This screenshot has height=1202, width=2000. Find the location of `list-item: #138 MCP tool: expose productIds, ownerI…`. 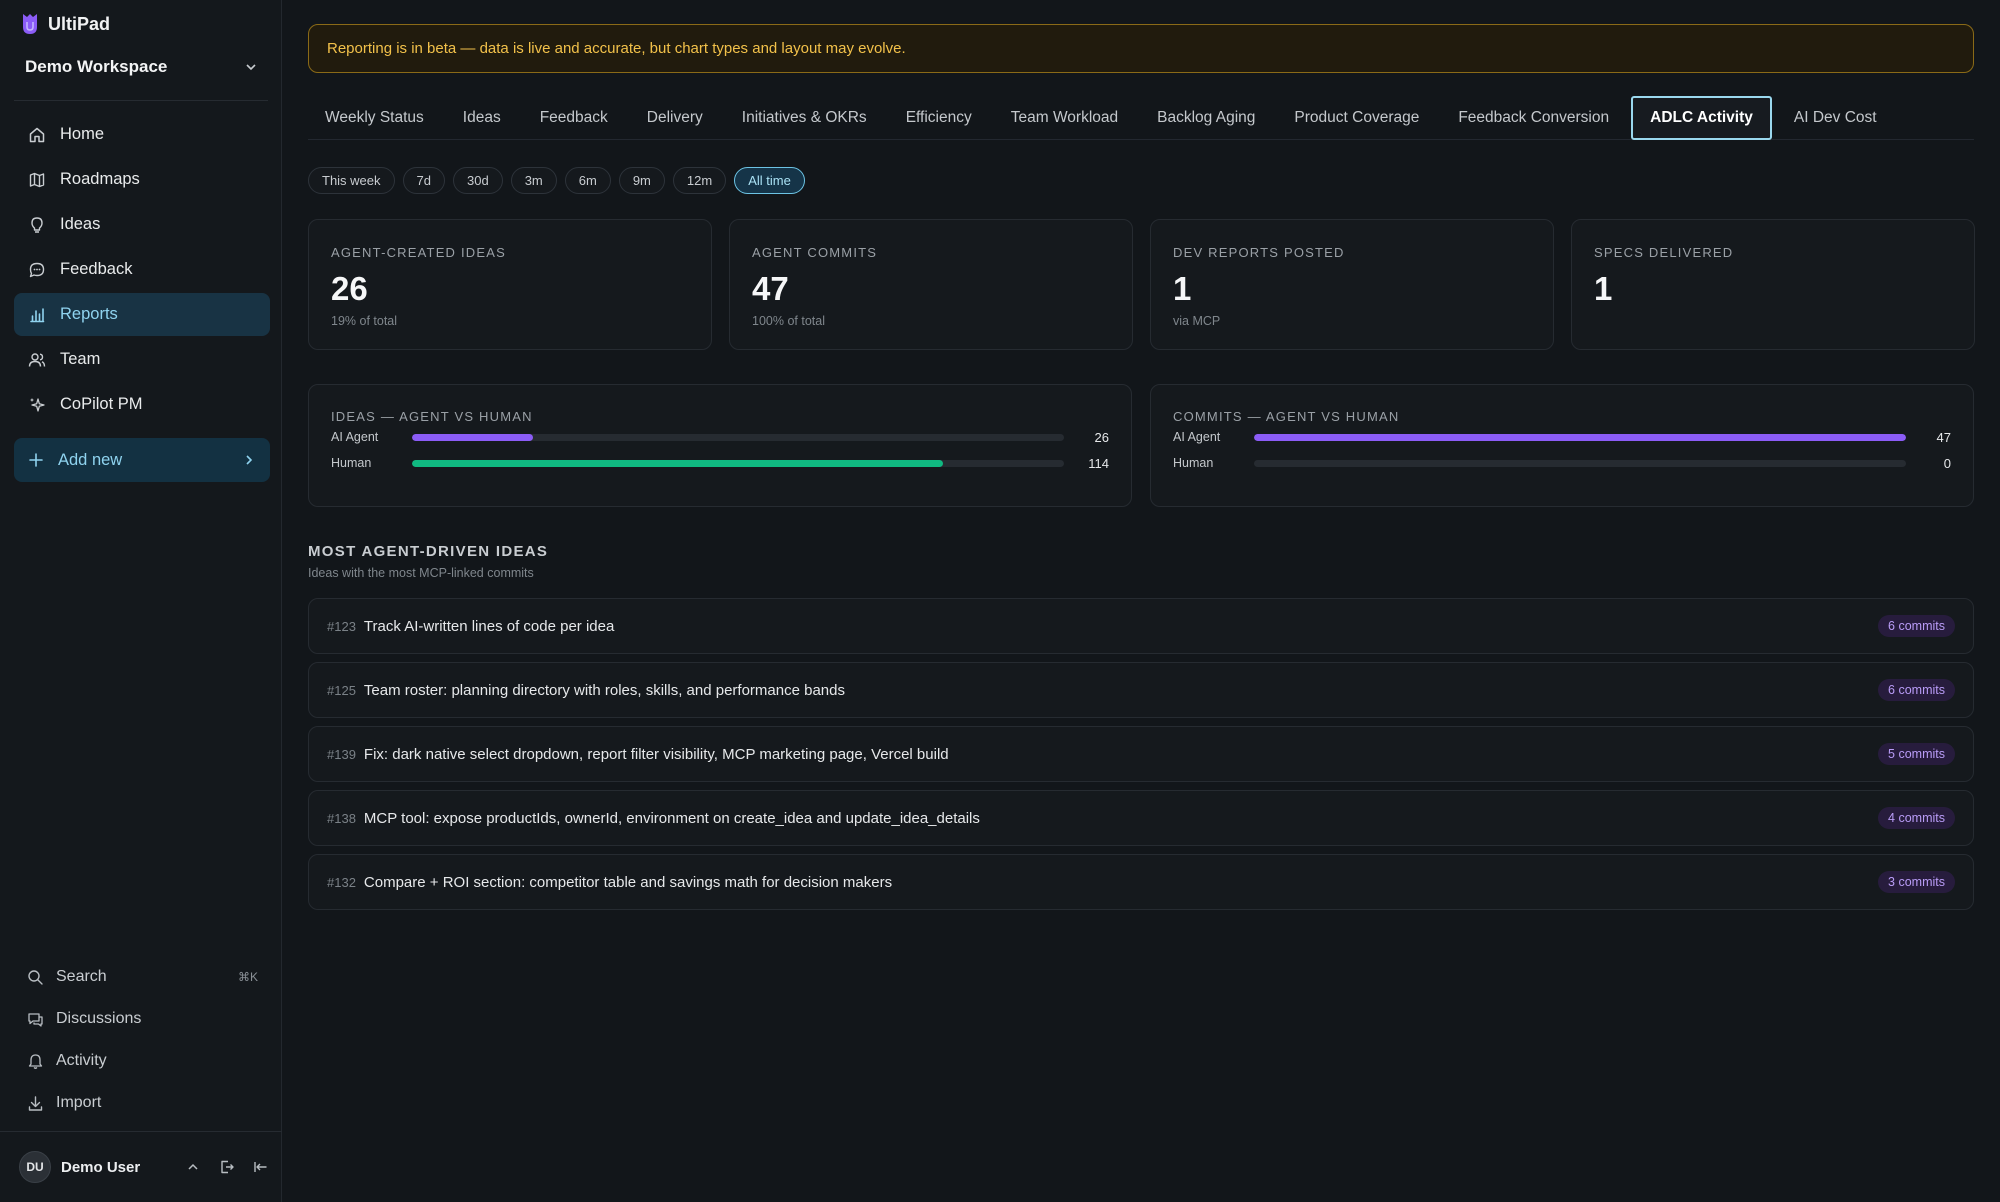

list-item: #138 MCP tool: expose productIds, ownerI… is located at coordinates (1141, 818).